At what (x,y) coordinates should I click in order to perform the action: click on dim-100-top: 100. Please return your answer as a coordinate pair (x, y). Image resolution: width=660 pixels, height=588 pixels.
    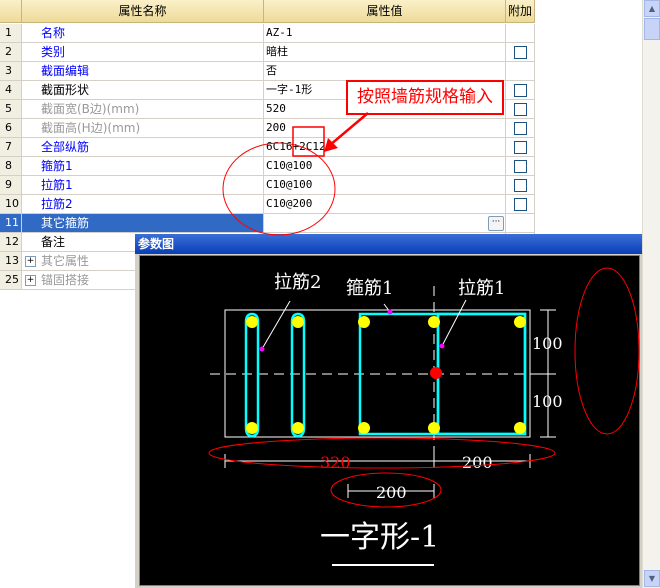
    Looking at the image, I should click on (547, 343).